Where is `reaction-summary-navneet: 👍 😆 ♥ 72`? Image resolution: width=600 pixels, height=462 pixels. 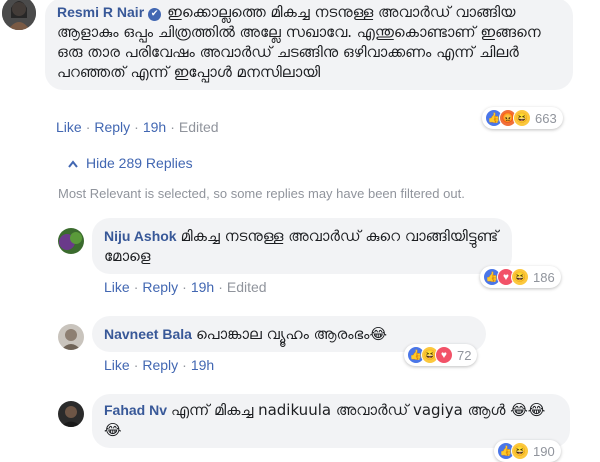
reaction-summary-navneet: 👍 😆 ♥ 72 is located at coordinates (441, 355).